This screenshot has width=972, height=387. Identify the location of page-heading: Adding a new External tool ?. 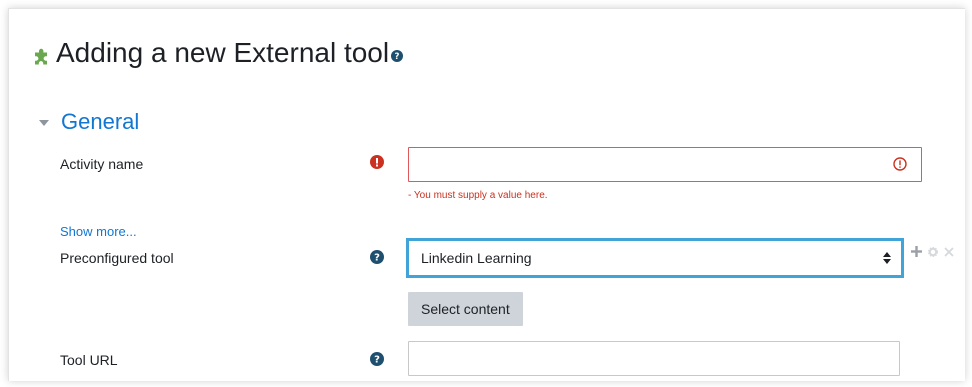
(218, 53).